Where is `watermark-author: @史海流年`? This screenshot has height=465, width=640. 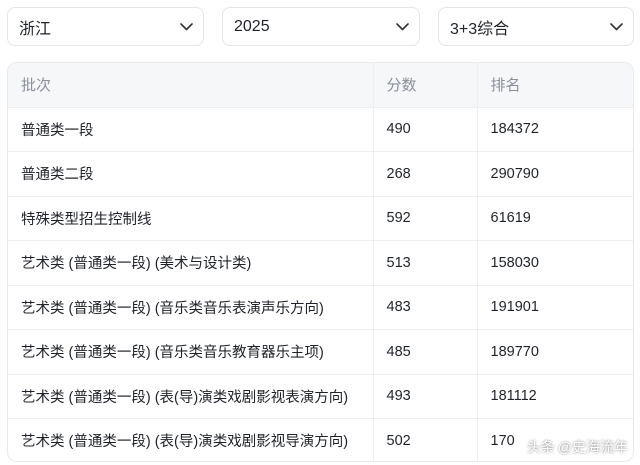 watermark-author: @史海流年 is located at coordinates (592, 447).